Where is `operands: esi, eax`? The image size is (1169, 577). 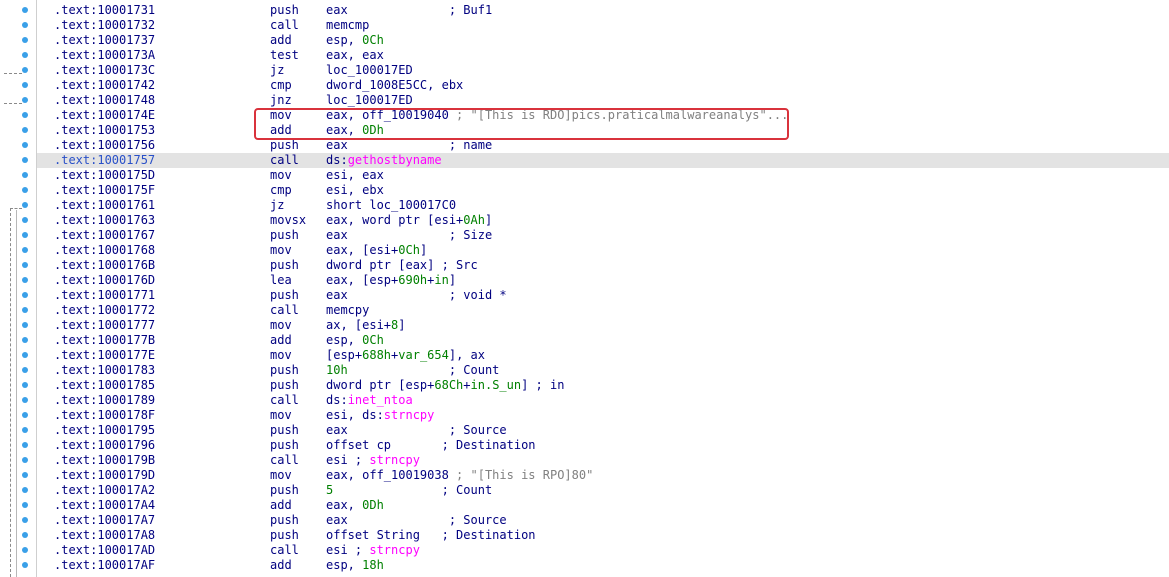 operands: esi, eax is located at coordinates (355, 175).